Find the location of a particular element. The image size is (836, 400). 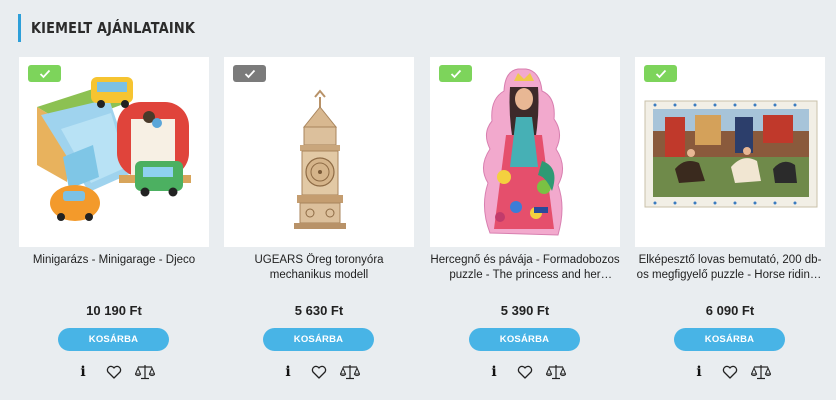

product-name: UGEARS Öreg toronyóra mechanikus modell is located at coordinates (319, 268).